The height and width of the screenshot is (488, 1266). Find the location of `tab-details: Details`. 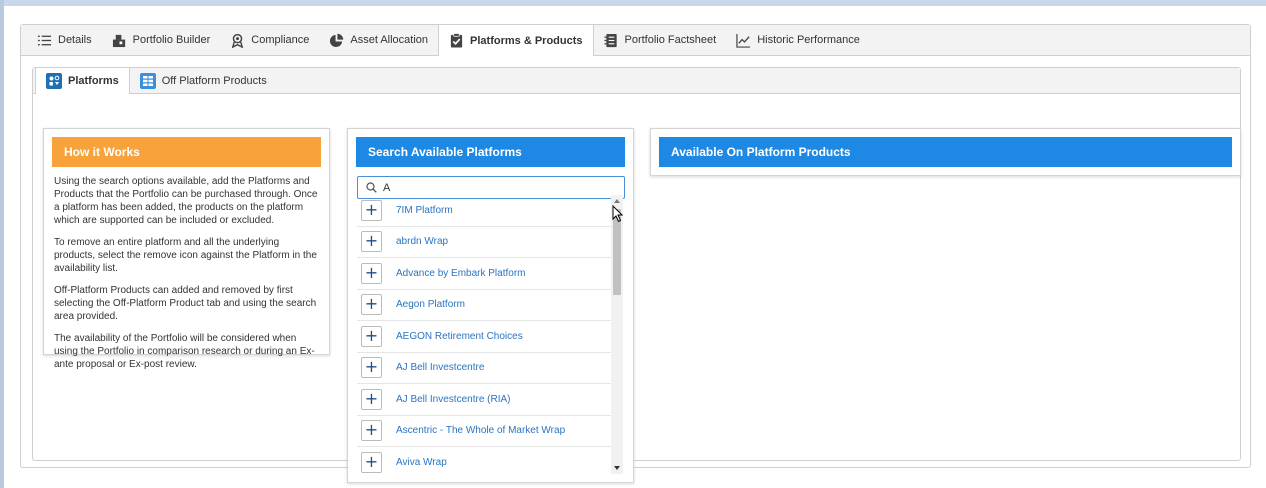

tab-details: Details is located at coordinates (64, 40).